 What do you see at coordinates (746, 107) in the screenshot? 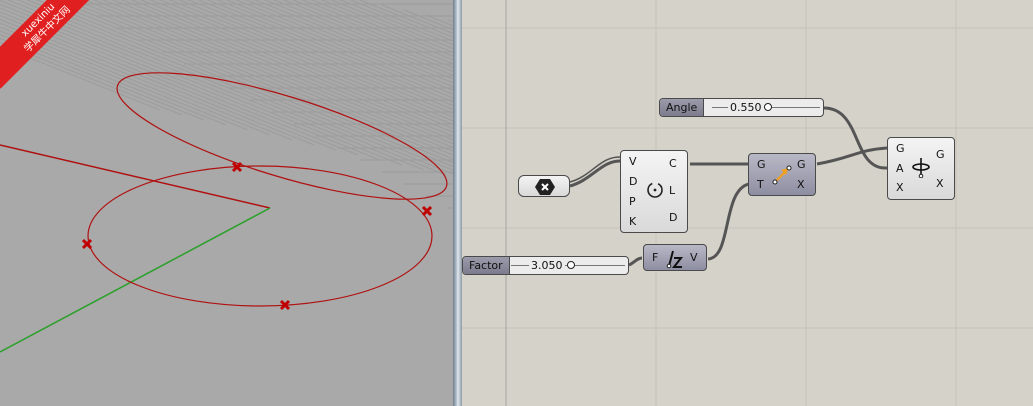
I see `slider-value: 0.550` at bounding box center [746, 107].